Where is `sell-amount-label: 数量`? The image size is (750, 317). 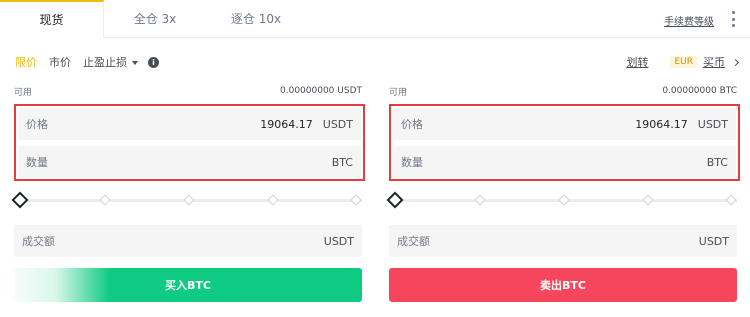 sell-amount-label: 数量 is located at coordinates (412, 162).